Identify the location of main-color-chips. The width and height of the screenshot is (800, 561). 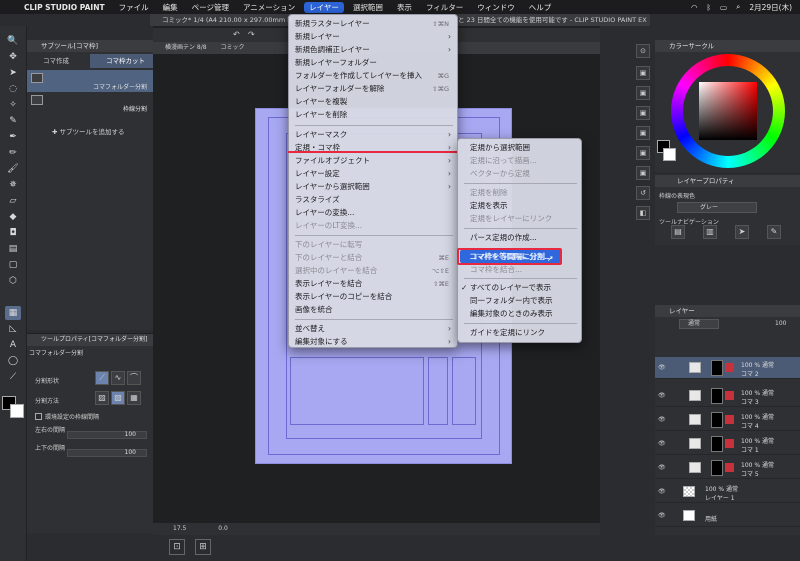
(14, 408).